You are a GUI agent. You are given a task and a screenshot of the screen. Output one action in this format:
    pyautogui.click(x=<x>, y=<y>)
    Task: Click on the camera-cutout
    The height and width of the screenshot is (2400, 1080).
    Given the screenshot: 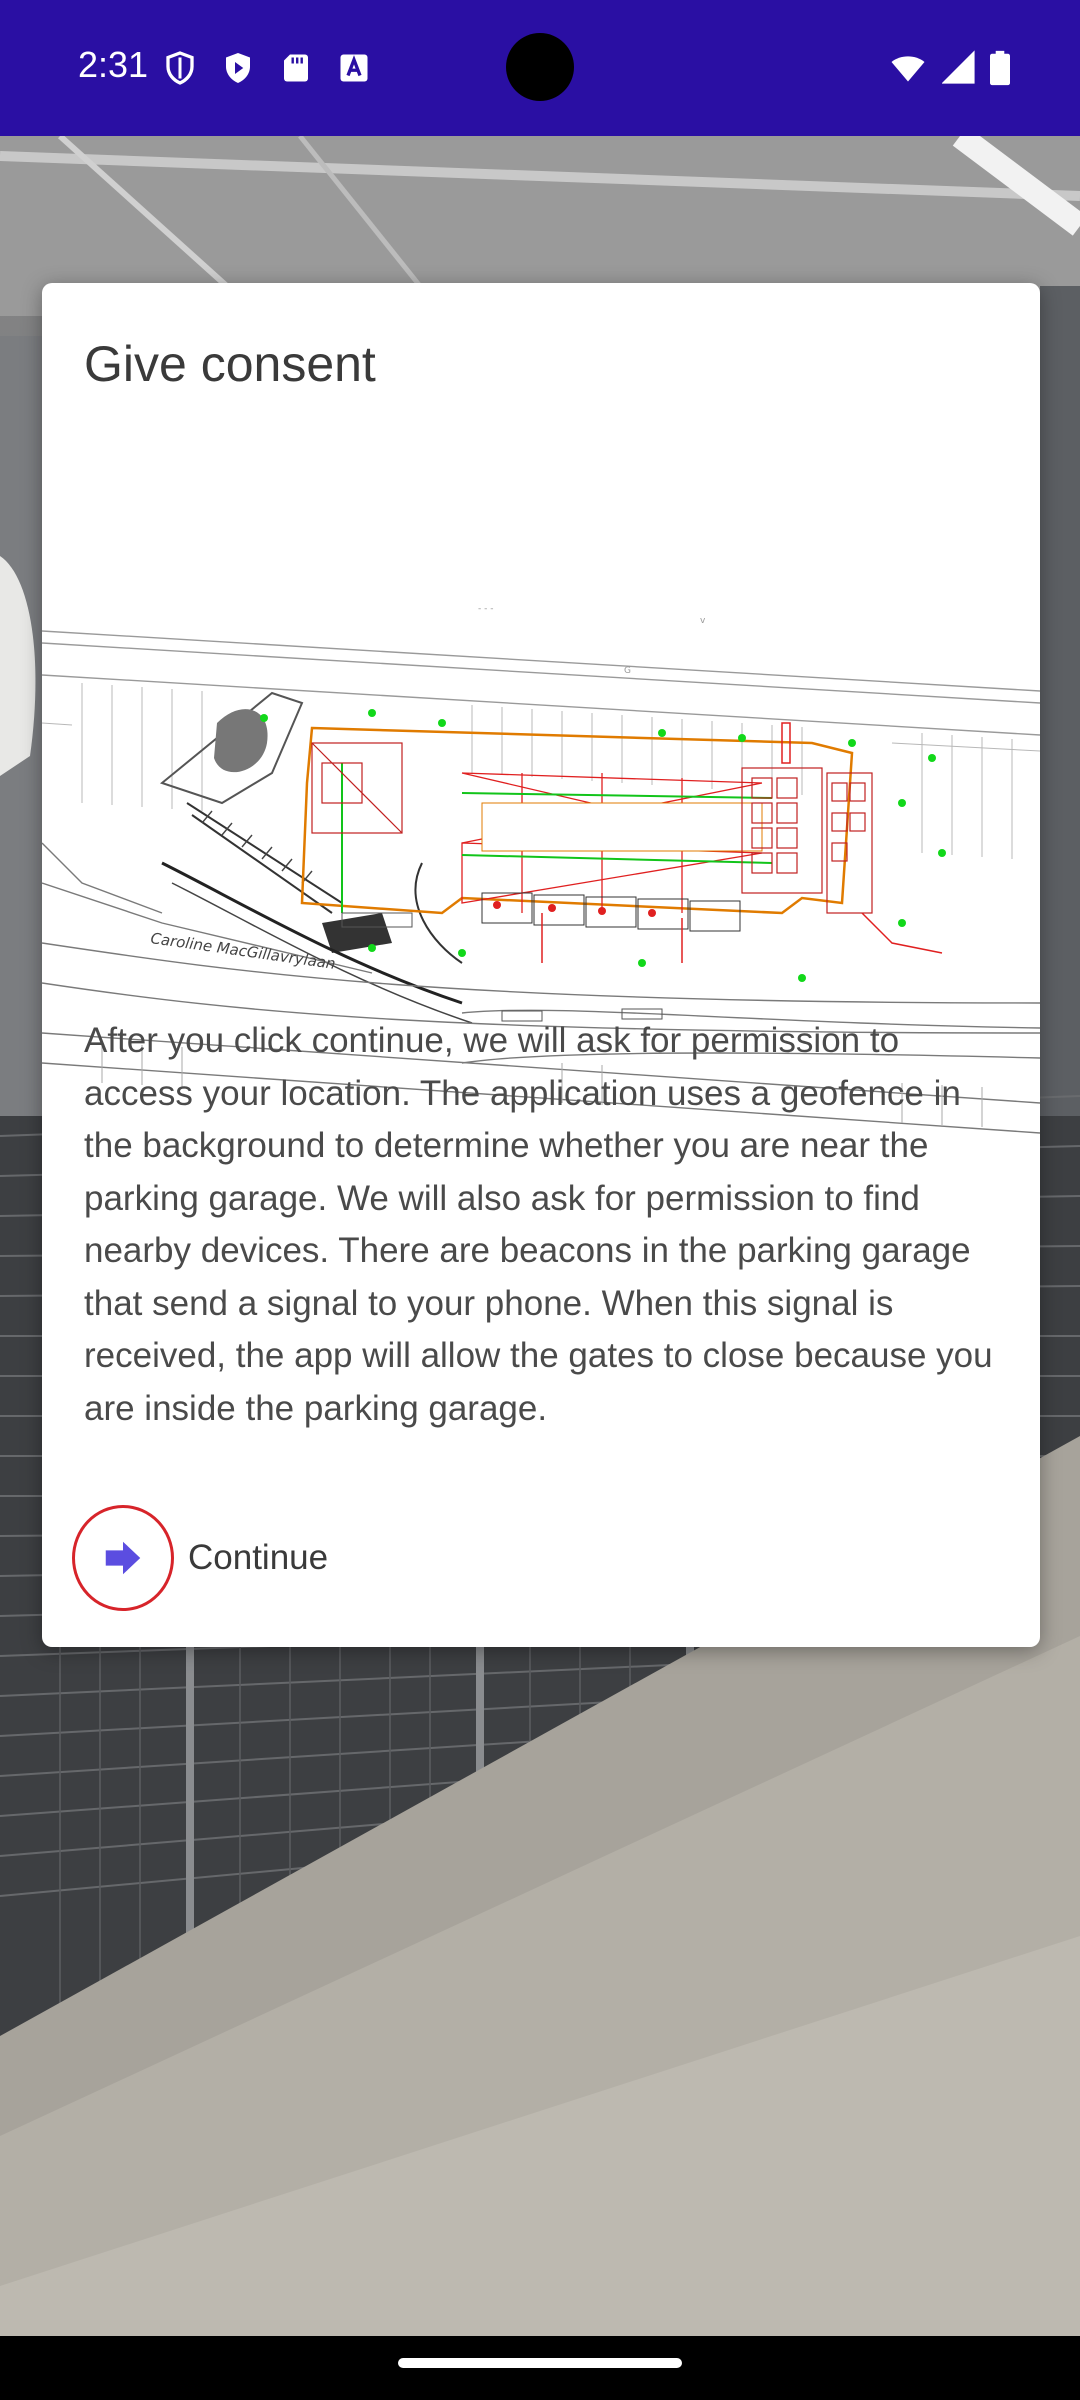 What is the action you would take?
    pyautogui.click(x=540, y=67)
    